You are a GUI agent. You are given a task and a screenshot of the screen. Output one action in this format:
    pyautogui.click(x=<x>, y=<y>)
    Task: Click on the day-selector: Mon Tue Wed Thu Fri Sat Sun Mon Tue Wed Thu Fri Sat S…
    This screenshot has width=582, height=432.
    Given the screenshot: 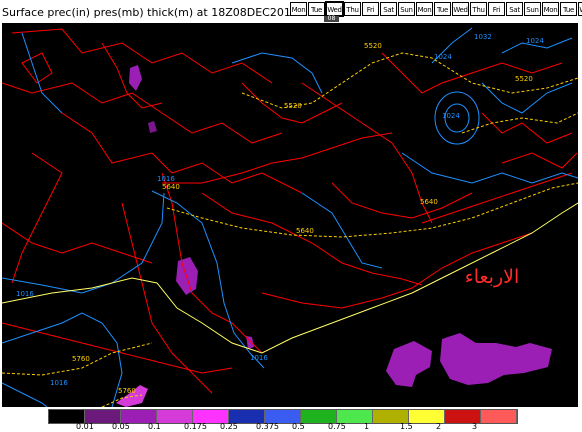 What is the action you would take?
    pyautogui.click(x=436, y=9)
    